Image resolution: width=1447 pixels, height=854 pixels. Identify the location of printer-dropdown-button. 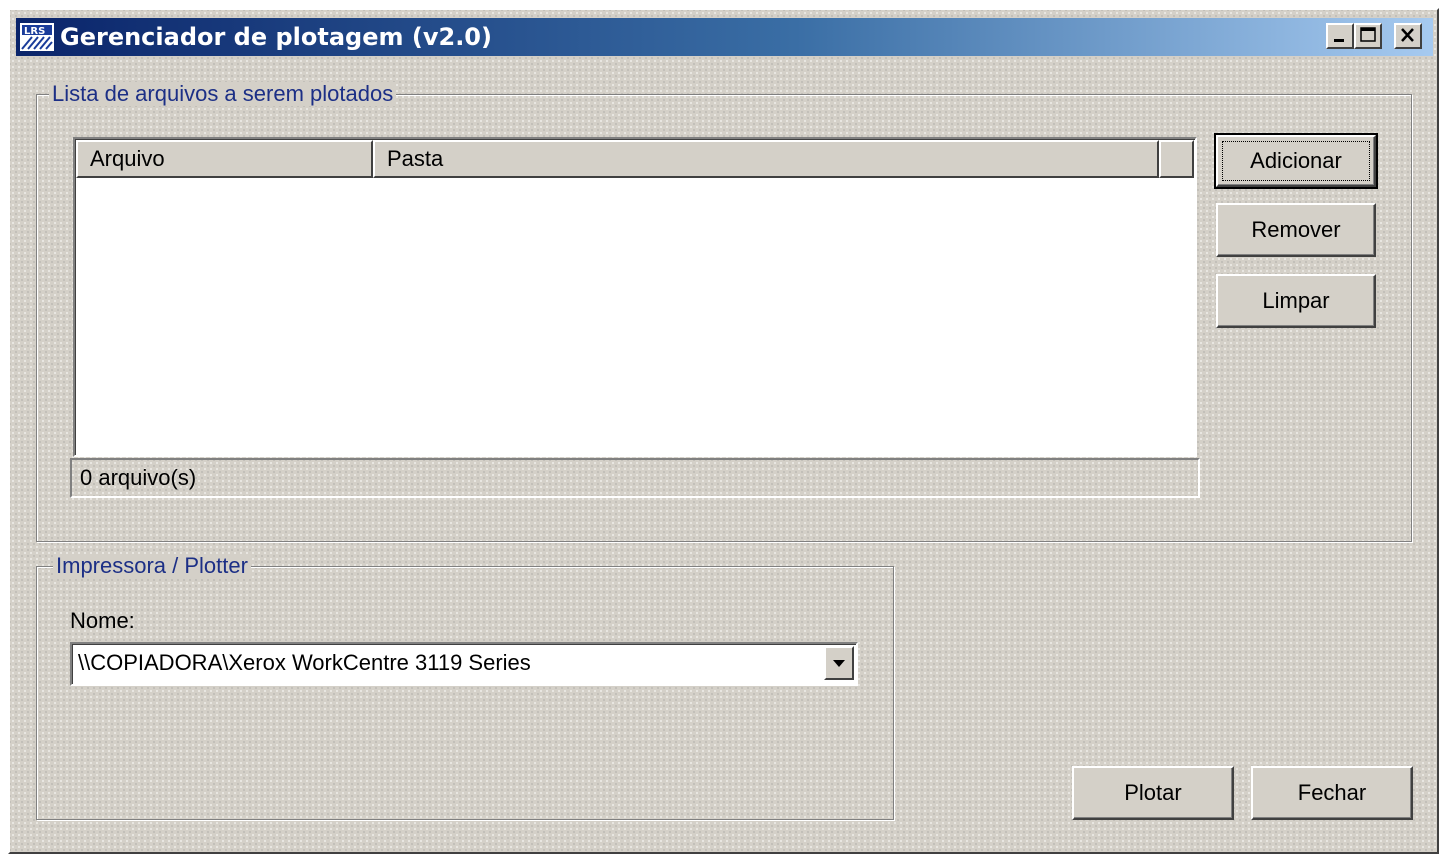
(839, 663).